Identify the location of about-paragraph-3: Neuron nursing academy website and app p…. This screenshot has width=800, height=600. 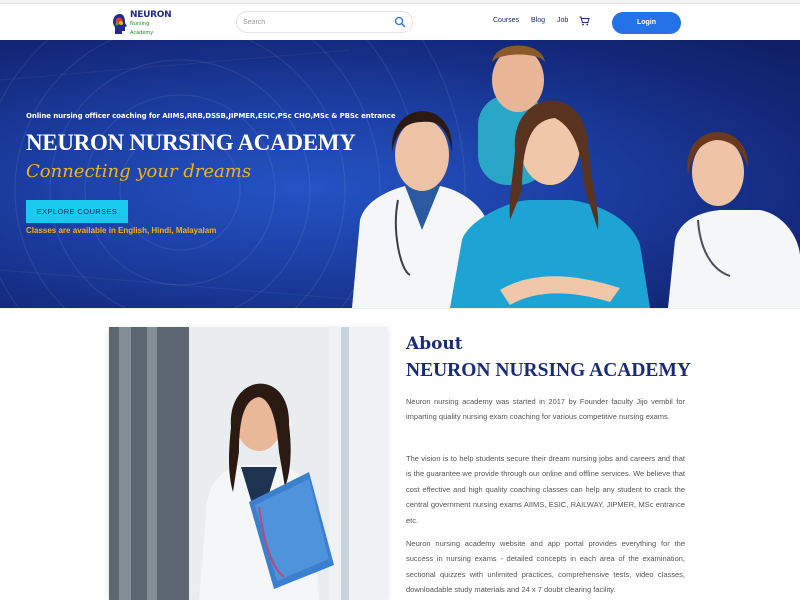
(545, 567).